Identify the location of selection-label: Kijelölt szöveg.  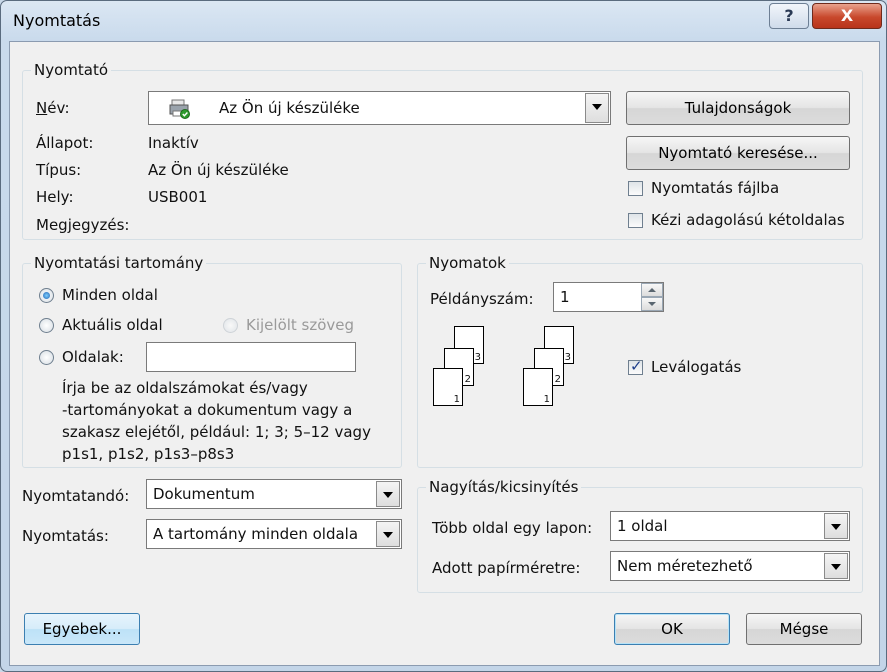
(300, 325).